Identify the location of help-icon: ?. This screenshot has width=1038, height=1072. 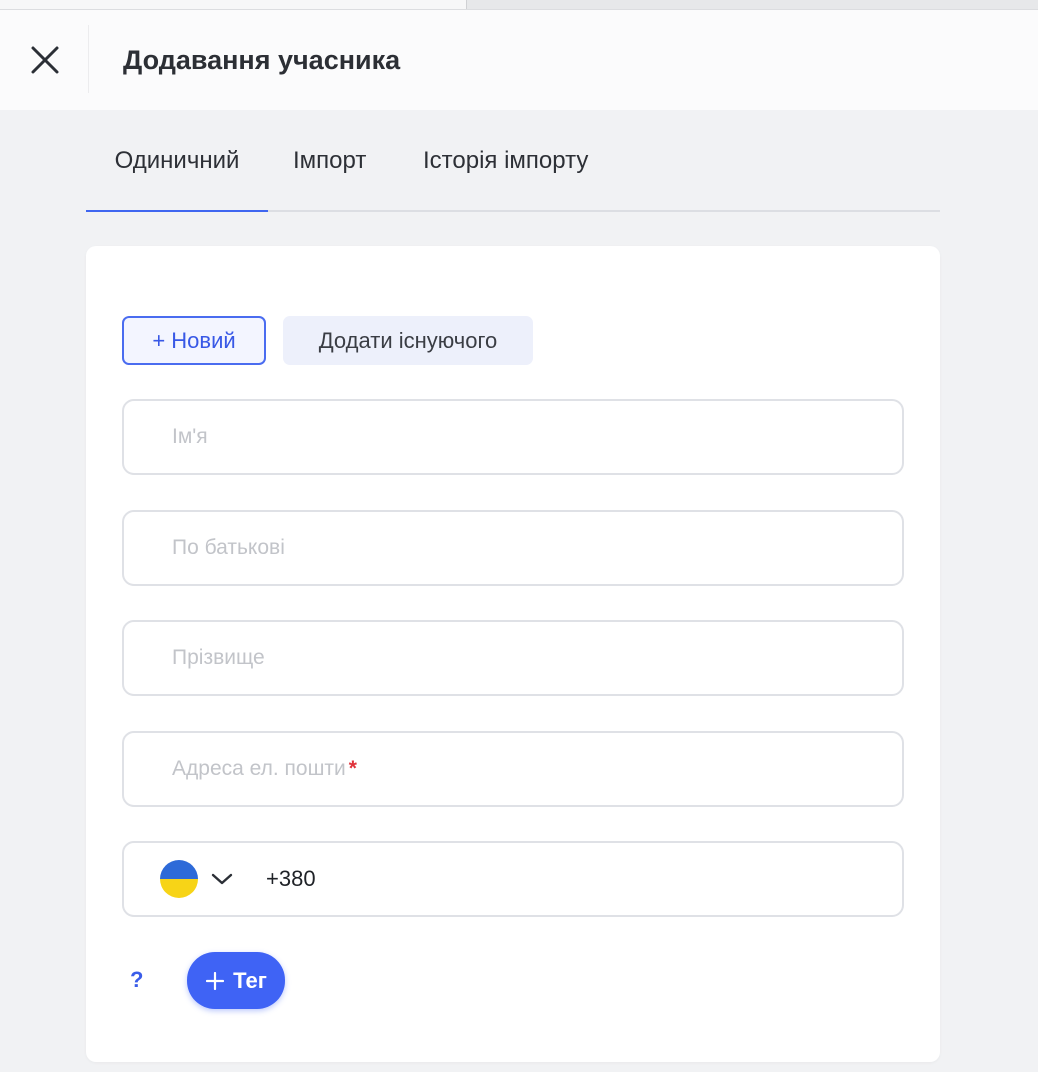
(139, 980).